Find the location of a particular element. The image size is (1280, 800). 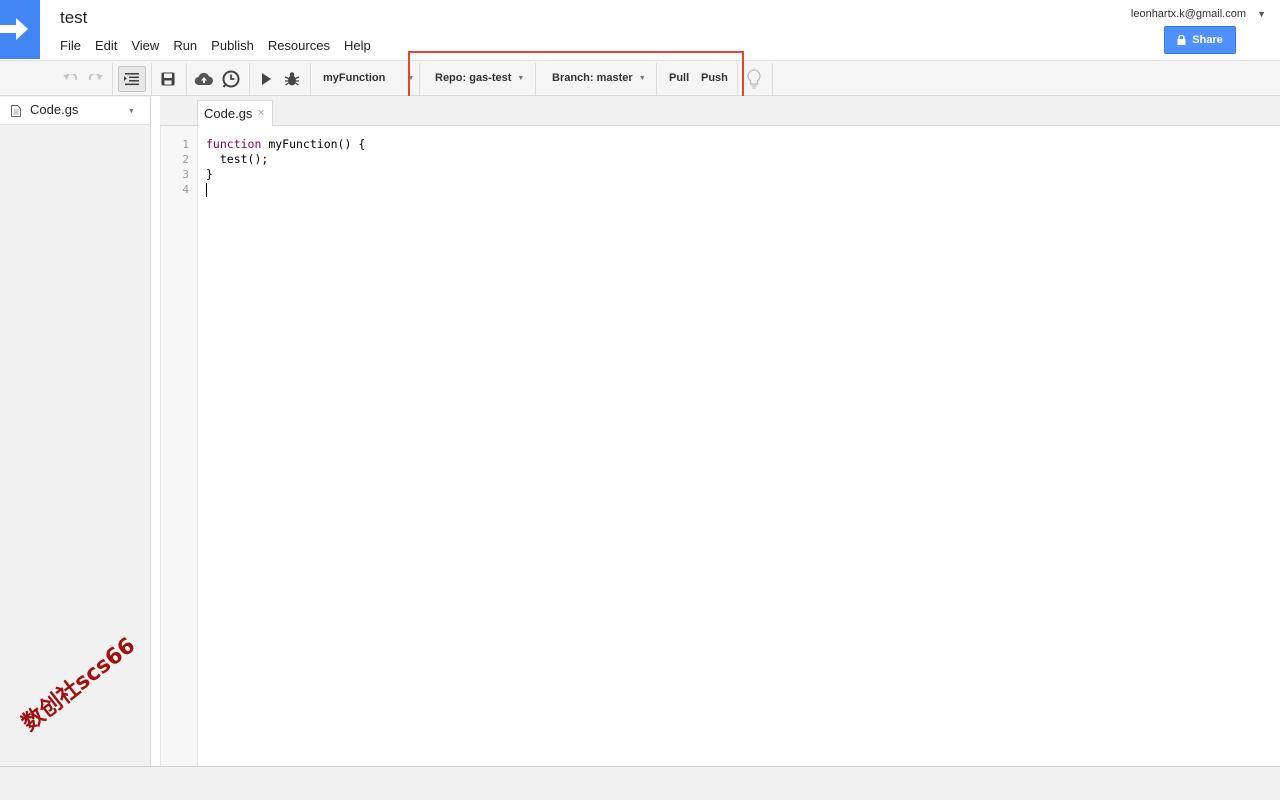

undo-icon is located at coordinates (70, 78).